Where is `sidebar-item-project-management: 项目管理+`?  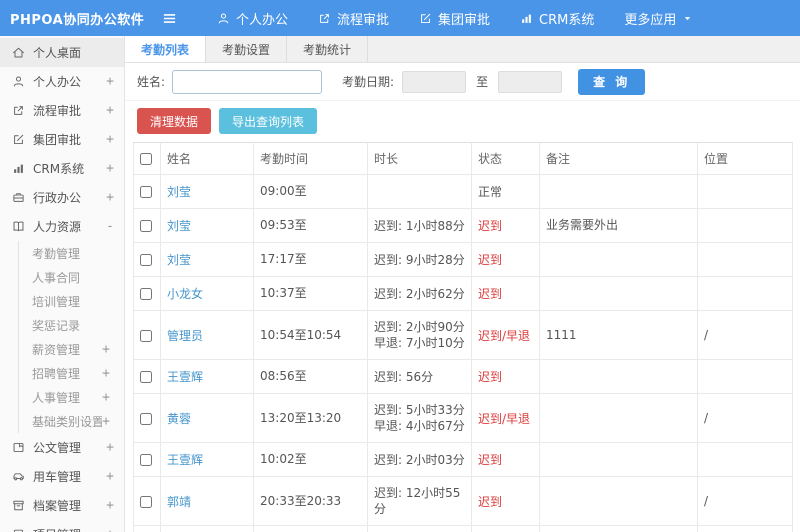
sidebar-item-project-management: 项目管理+ is located at coordinates (62, 526).